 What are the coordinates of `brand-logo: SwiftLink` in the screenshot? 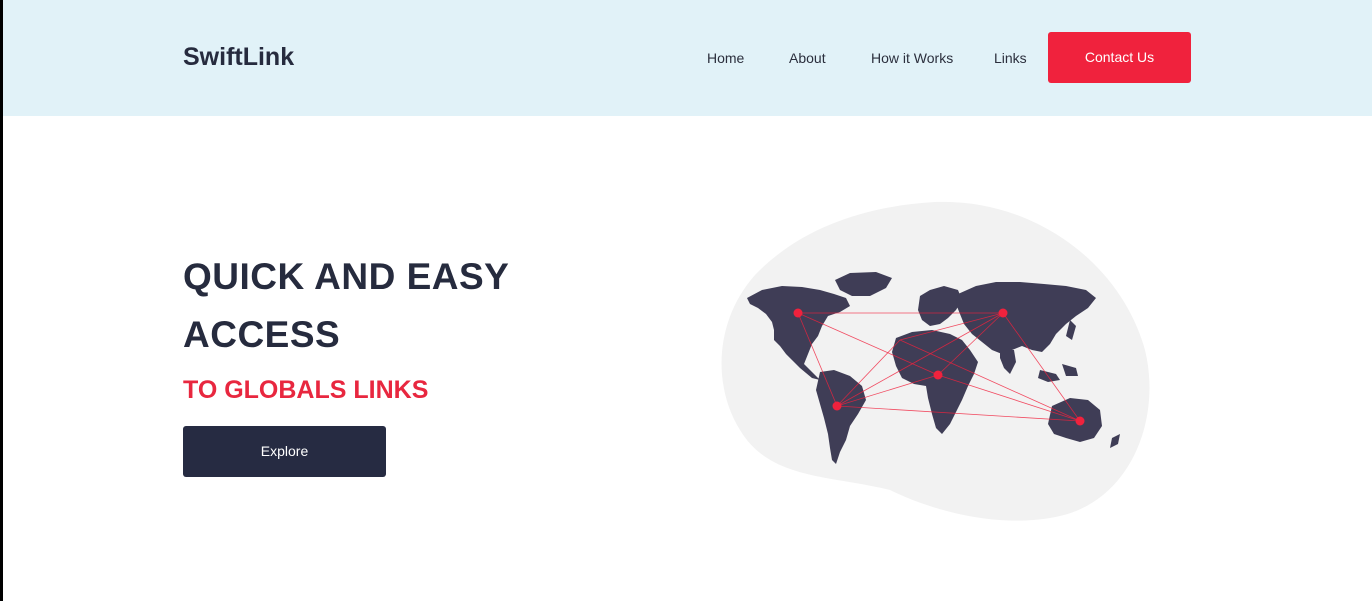 It's located at (238, 57).